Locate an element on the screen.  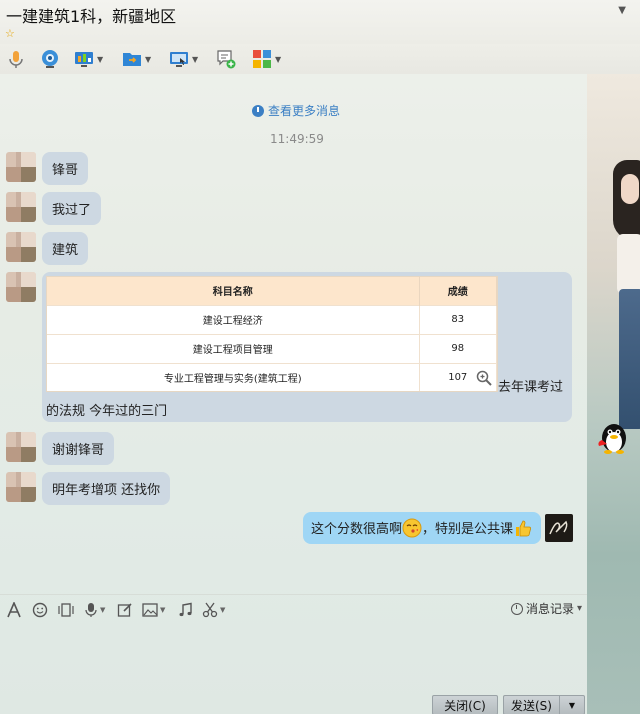
smiley-icon is located at coordinates (40, 610).